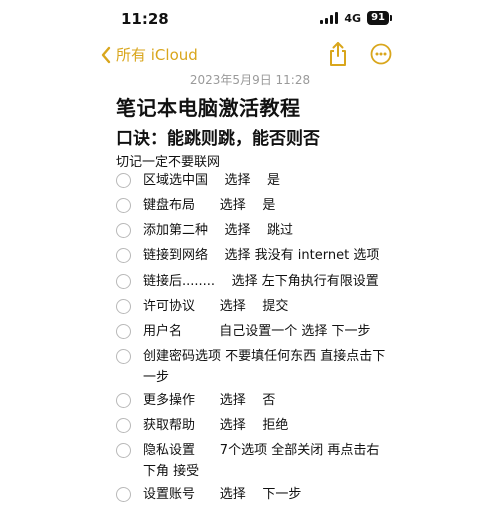 This screenshot has height=522, width=500. I want to click on signal-icon, so click(329, 18).